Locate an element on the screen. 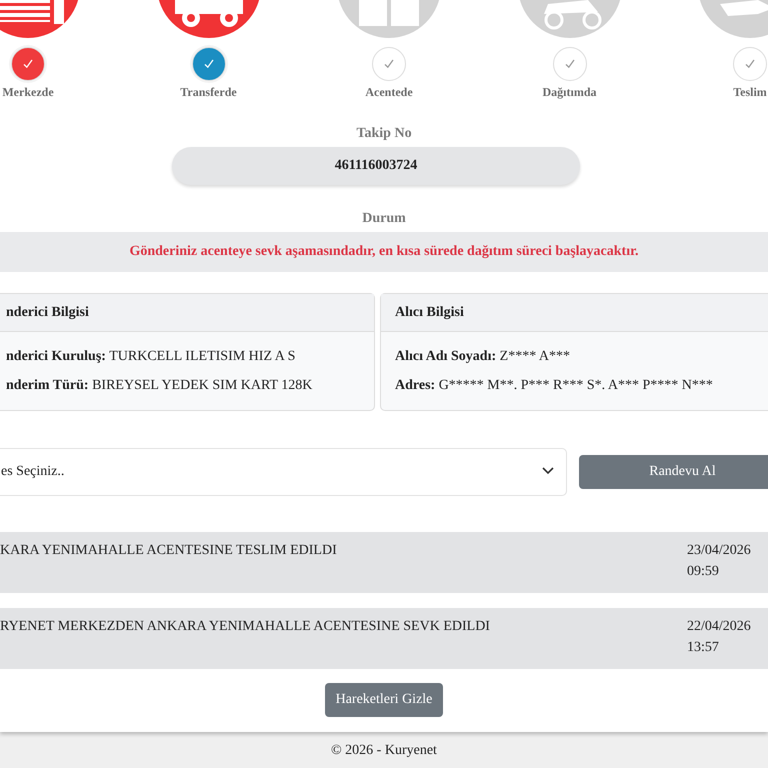  branch-select: es Seçiniz.. is located at coordinates (283, 472).